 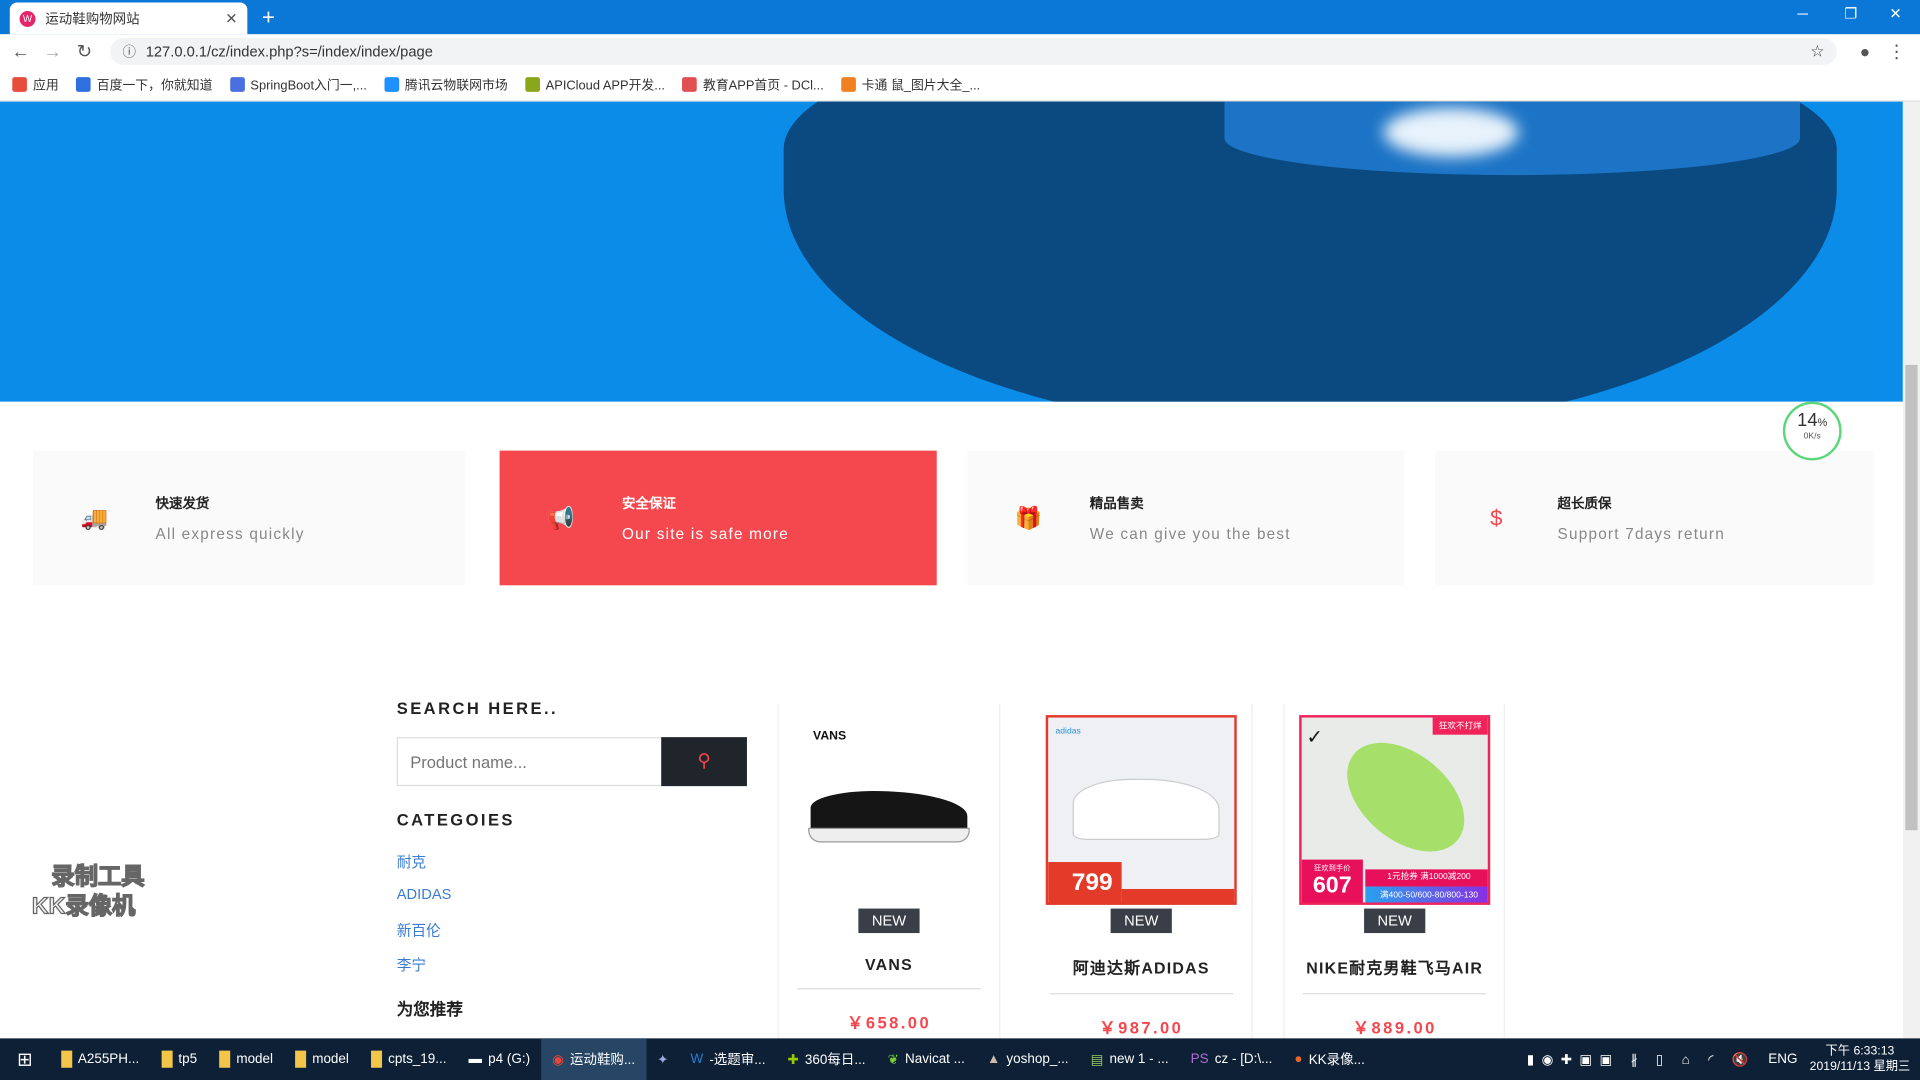 What do you see at coordinates (1817, 52) in the screenshot?
I see `star-icon: ☆` at bounding box center [1817, 52].